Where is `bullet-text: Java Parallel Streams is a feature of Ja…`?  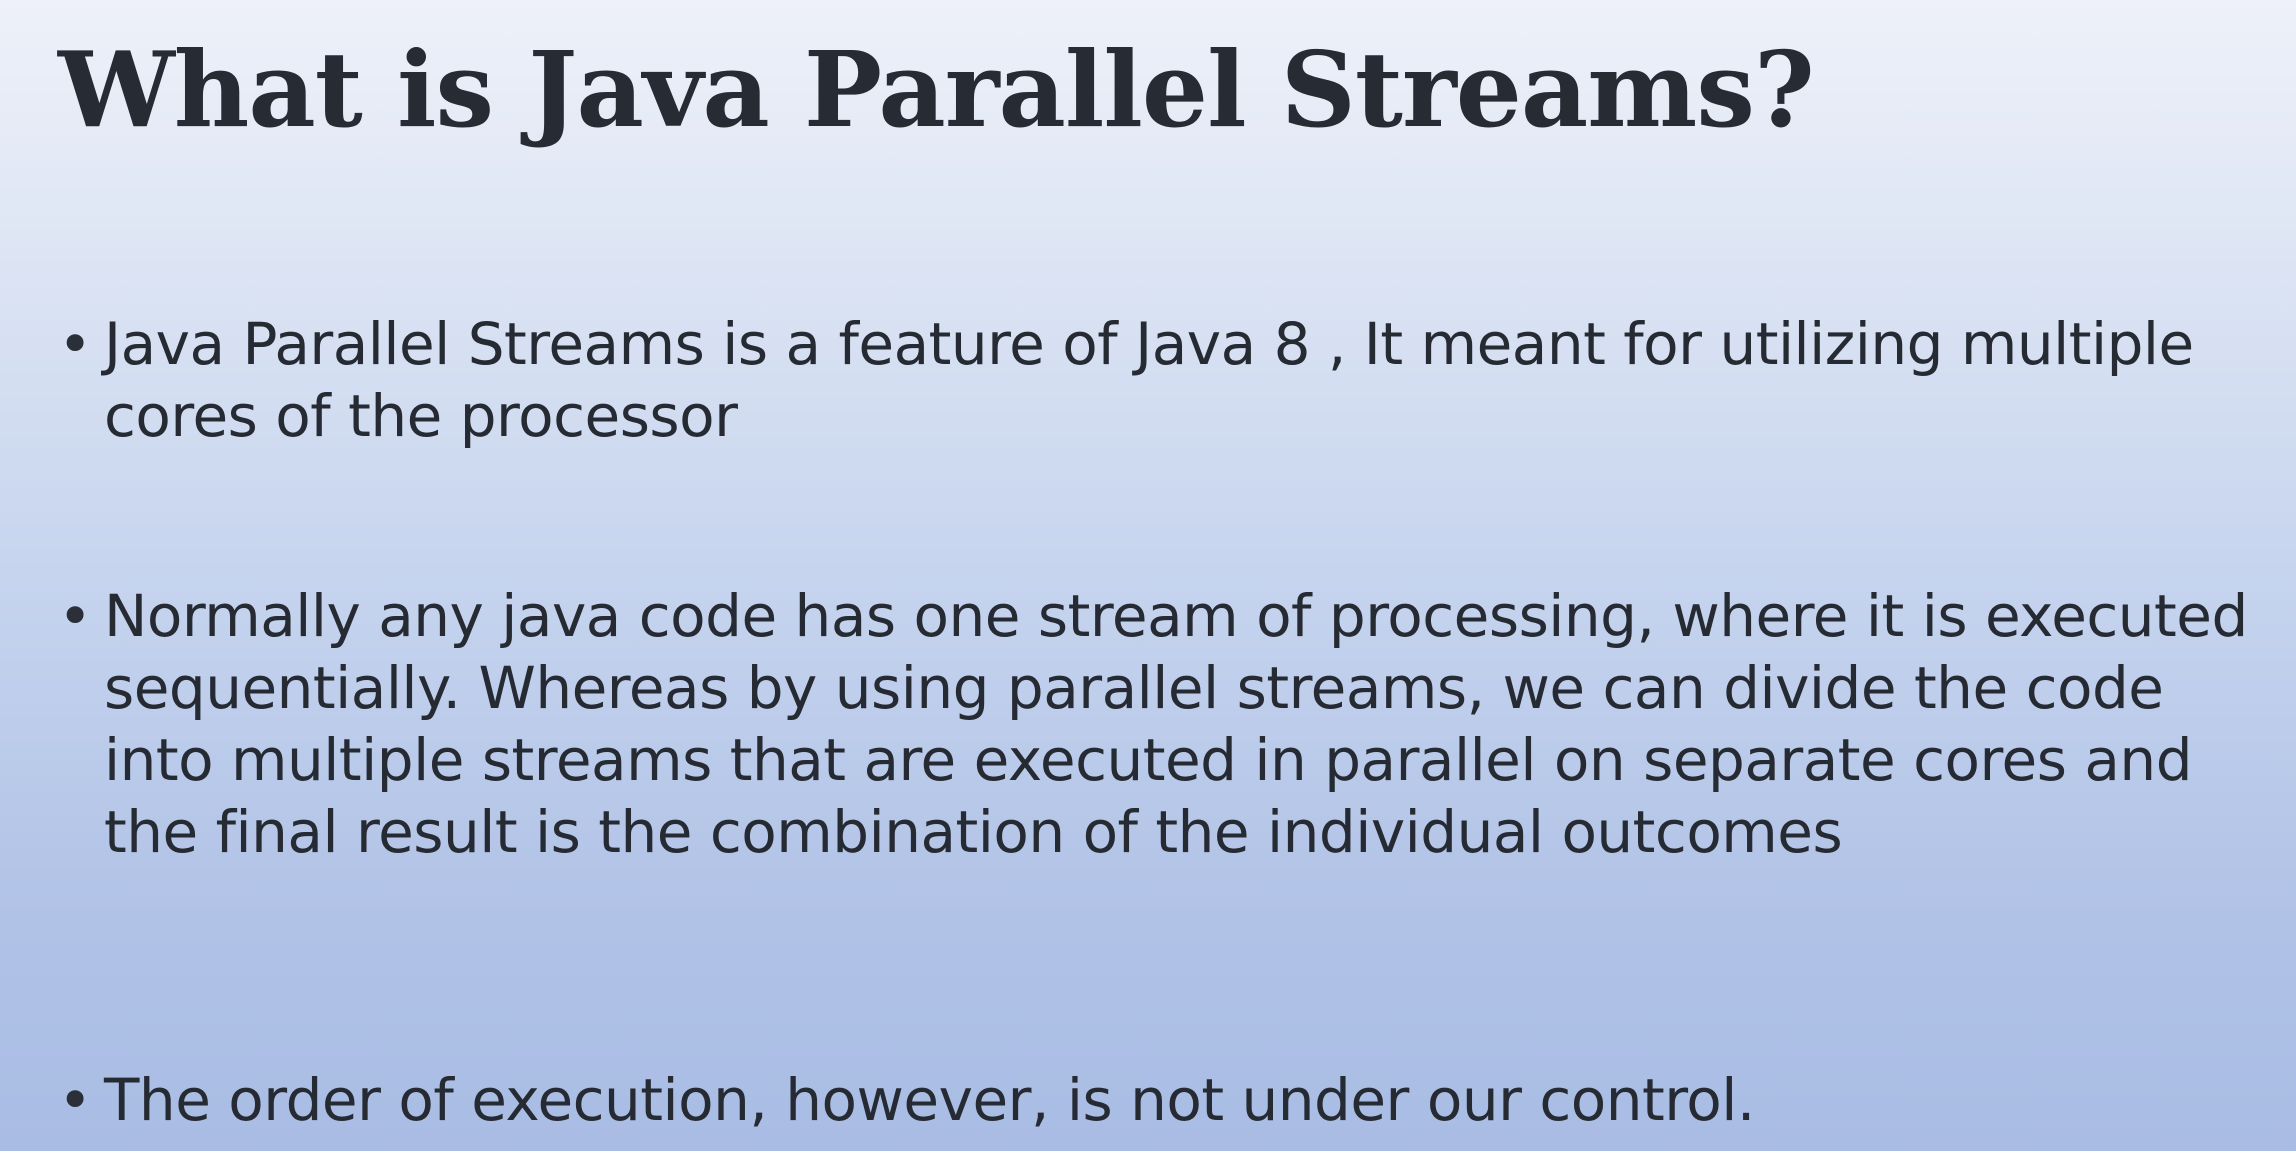 bullet-text: Java Parallel Streams is a feature of Ja… is located at coordinates (1149, 380).